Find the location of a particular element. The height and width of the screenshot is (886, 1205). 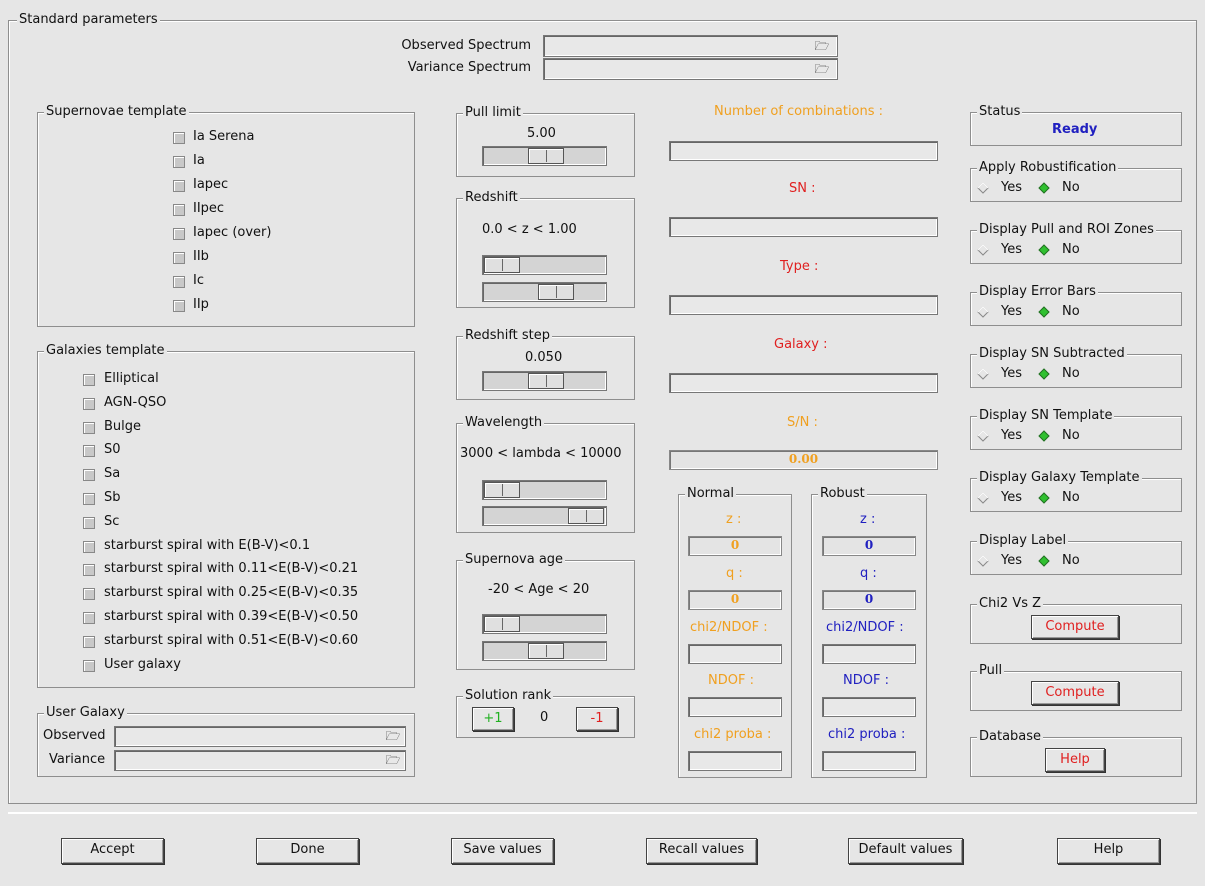

user-observed-input is located at coordinates (260, 736).